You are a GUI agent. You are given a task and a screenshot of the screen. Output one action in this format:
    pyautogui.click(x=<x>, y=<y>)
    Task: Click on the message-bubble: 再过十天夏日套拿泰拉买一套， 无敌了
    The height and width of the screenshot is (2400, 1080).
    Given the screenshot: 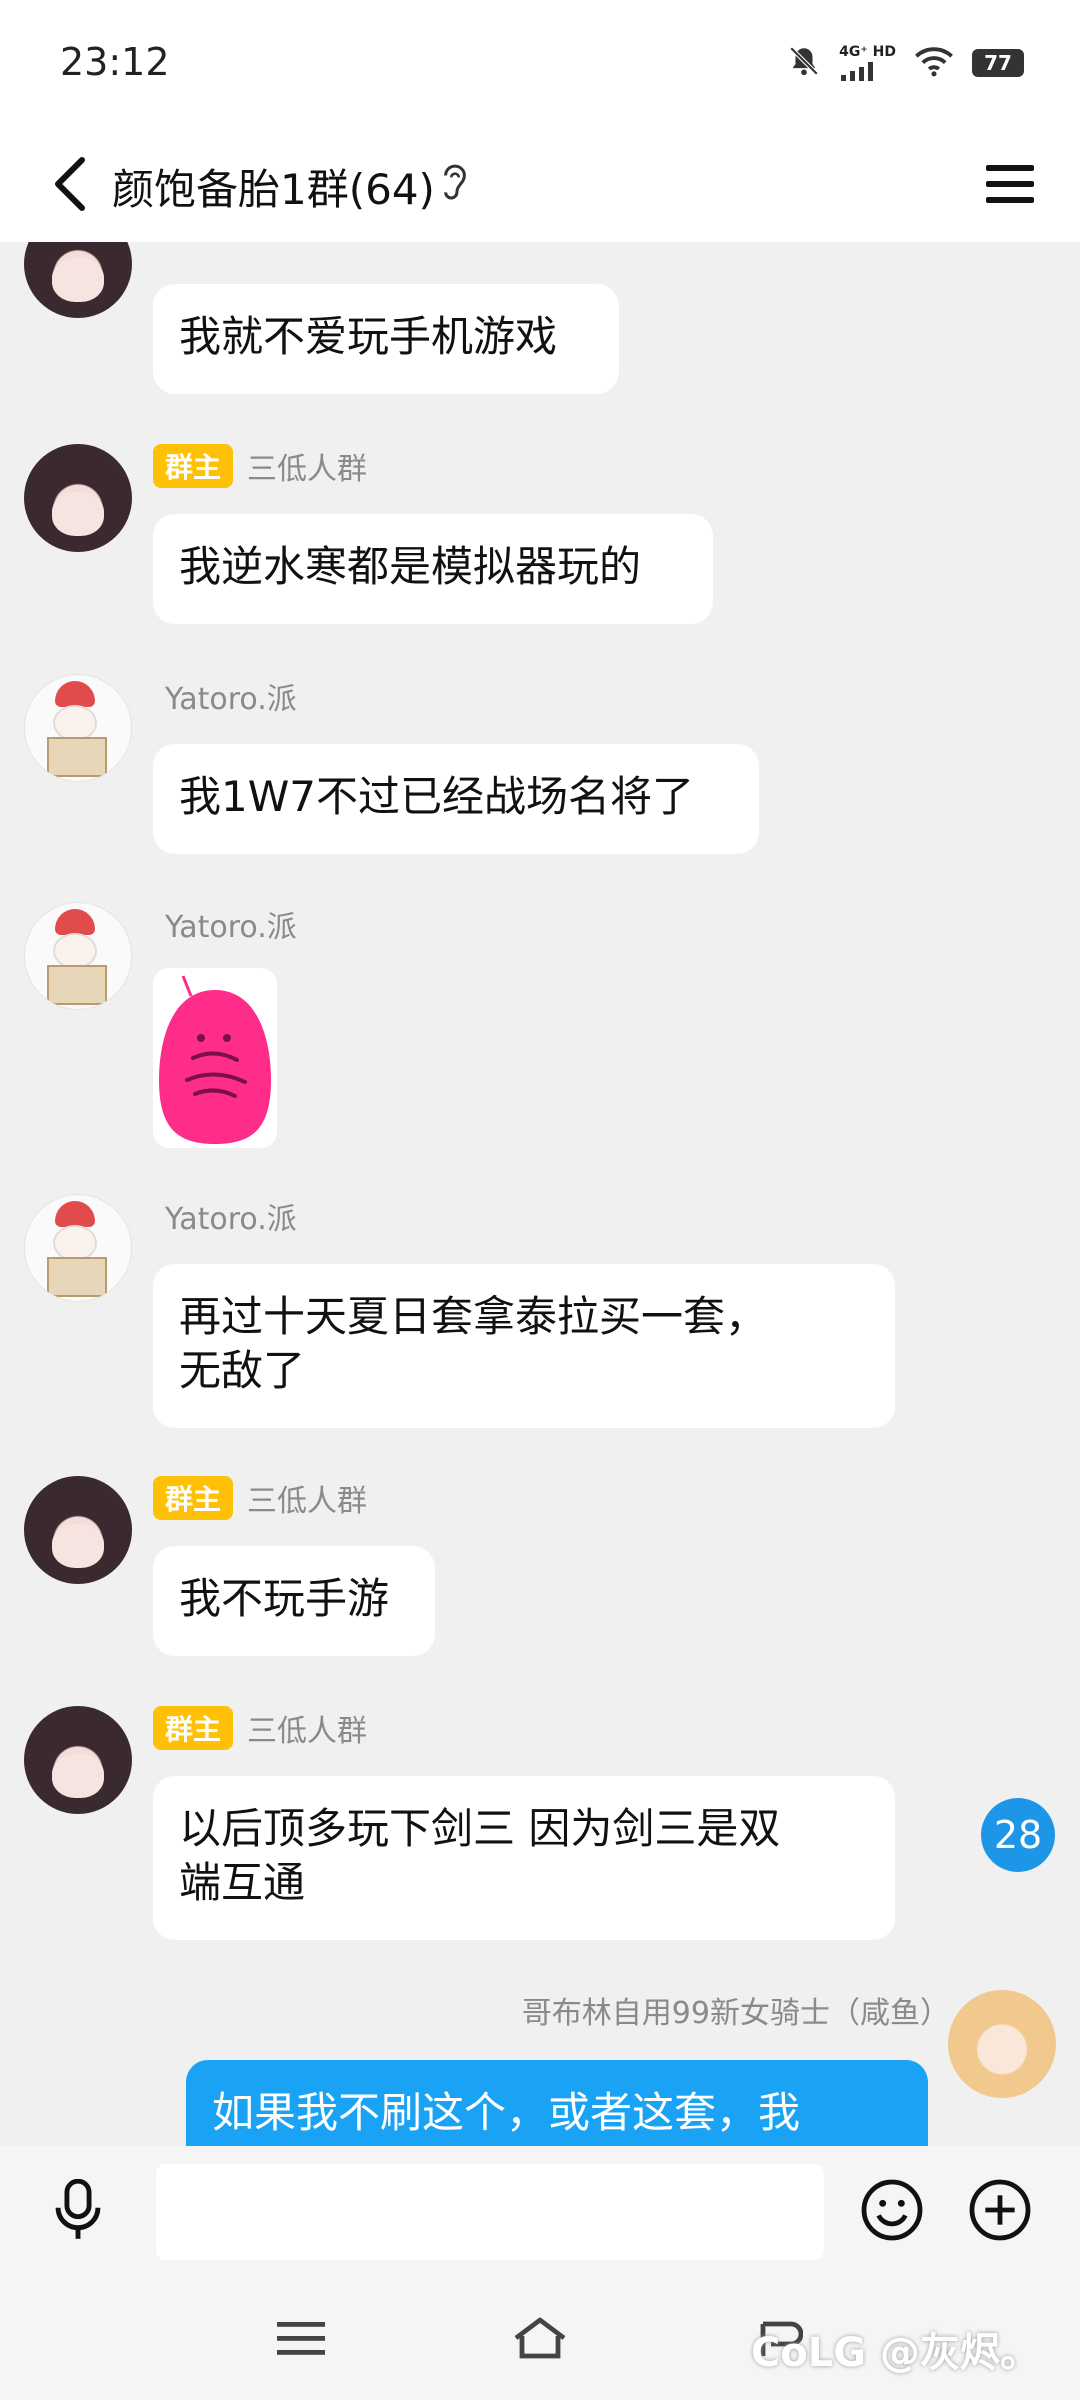 What is the action you would take?
    pyautogui.click(x=524, y=1346)
    